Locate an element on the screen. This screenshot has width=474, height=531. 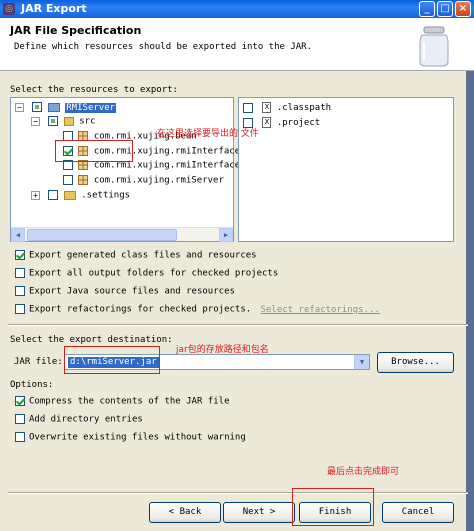
file-item-label: .classpath is located at coordinates (304, 108).